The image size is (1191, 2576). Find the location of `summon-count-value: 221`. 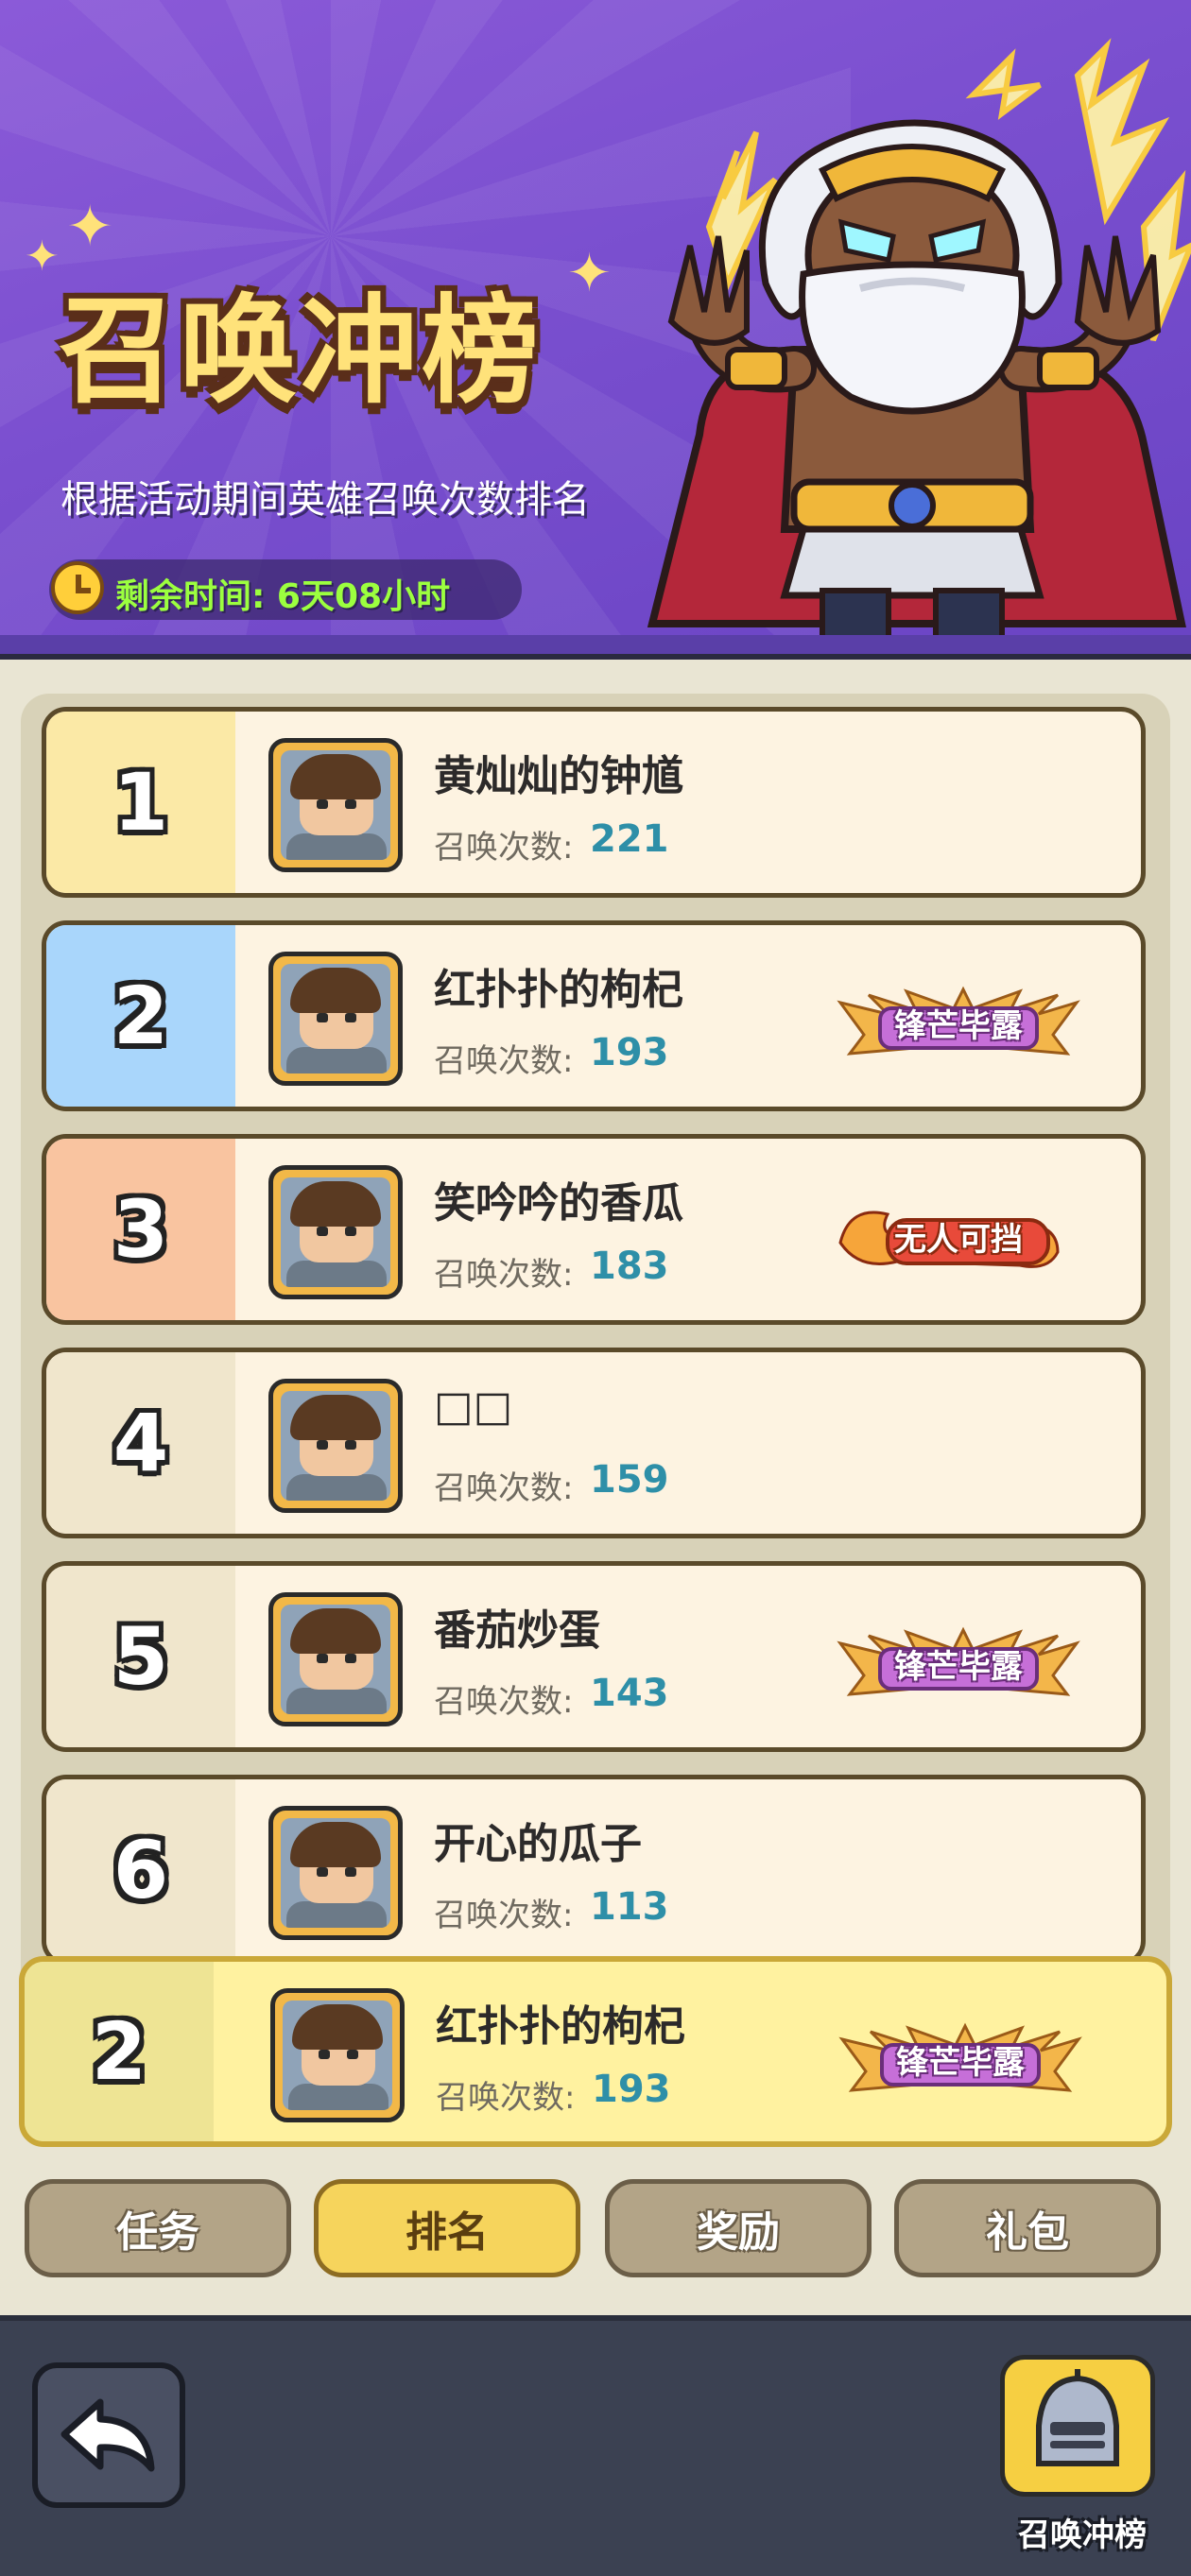

summon-count-value: 221 is located at coordinates (629, 839).